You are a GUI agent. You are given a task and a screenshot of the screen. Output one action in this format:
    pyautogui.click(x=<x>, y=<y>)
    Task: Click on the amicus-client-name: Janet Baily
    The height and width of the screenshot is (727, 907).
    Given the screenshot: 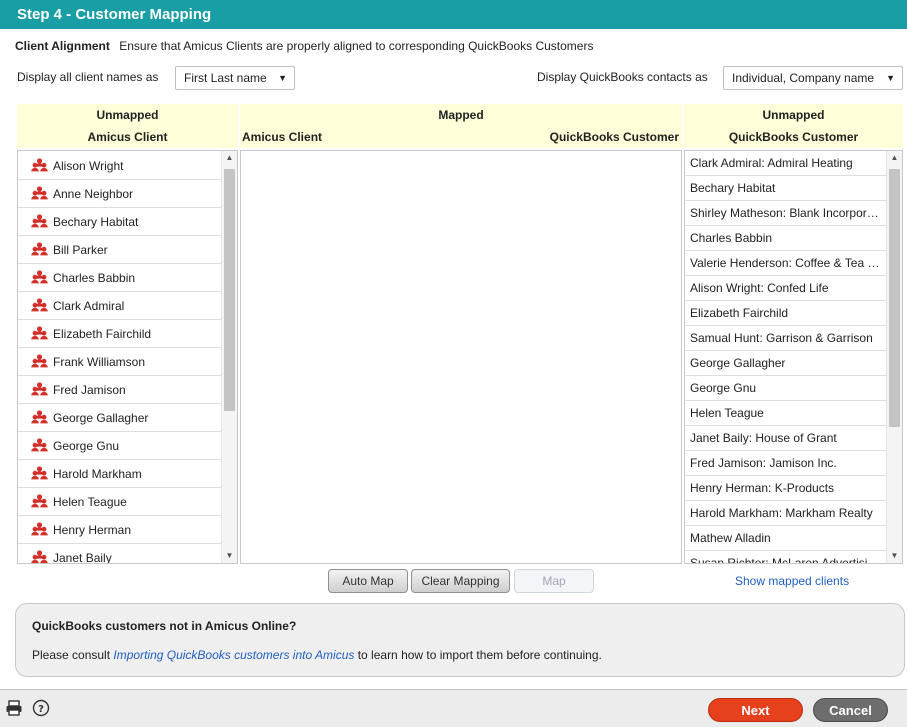 What is the action you would take?
    pyautogui.click(x=82, y=557)
    